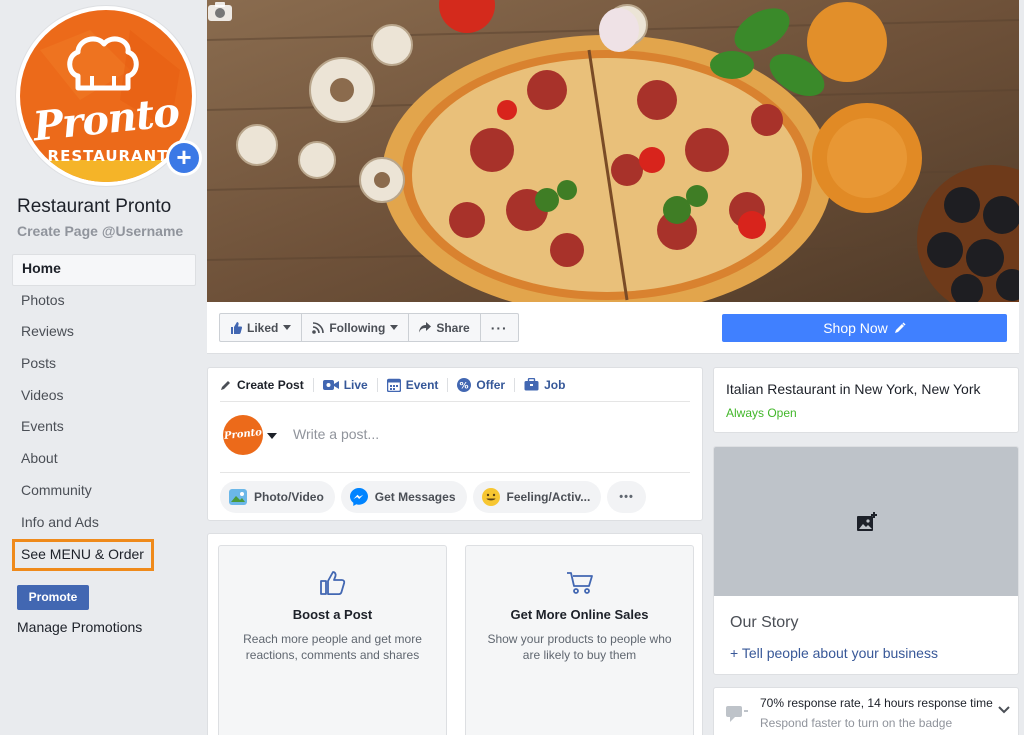 Image resolution: width=1024 pixels, height=735 pixels. What do you see at coordinates (491, 384) in the screenshot?
I see `tab-label: Offer` at bounding box center [491, 384].